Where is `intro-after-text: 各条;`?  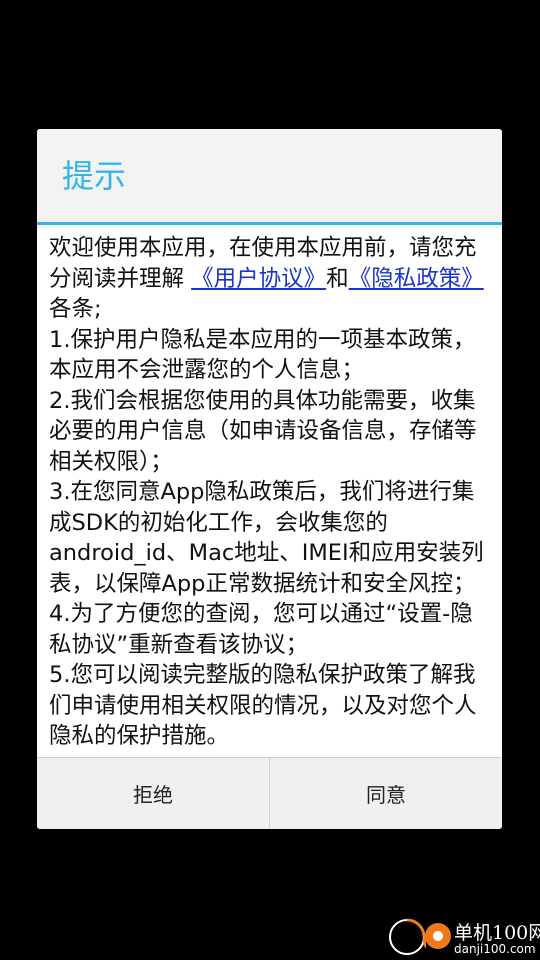 intro-after-text: 各条; is located at coordinates (75, 309).